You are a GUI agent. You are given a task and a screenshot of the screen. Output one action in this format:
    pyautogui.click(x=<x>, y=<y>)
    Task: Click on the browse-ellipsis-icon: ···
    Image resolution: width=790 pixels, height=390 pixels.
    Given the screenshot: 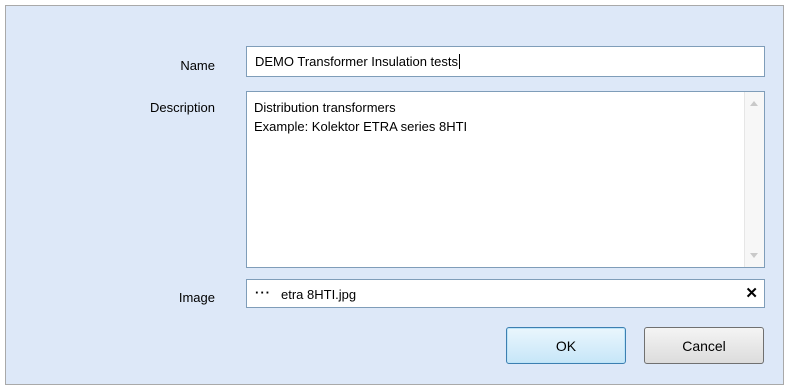 What is the action you would take?
    pyautogui.click(x=263, y=292)
    